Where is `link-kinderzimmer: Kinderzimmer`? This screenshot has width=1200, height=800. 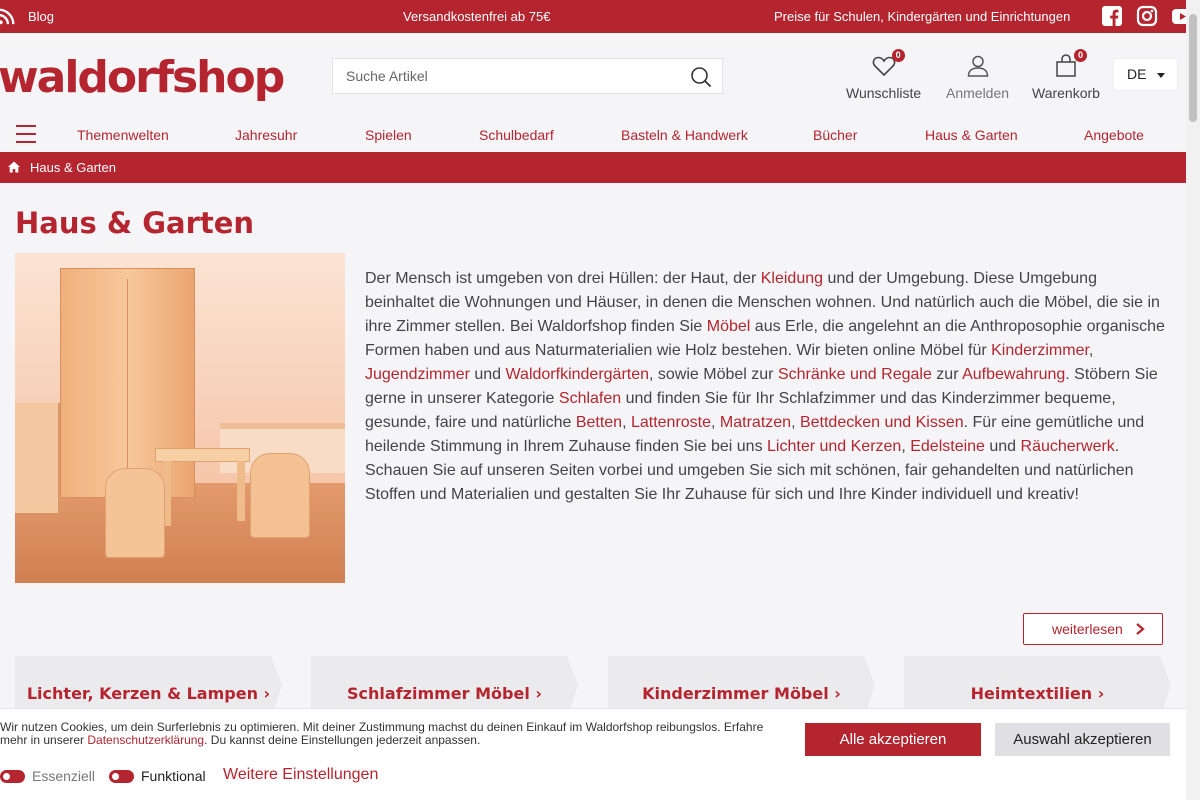
link-kinderzimmer: Kinderzimmer is located at coordinates (1040, 350).